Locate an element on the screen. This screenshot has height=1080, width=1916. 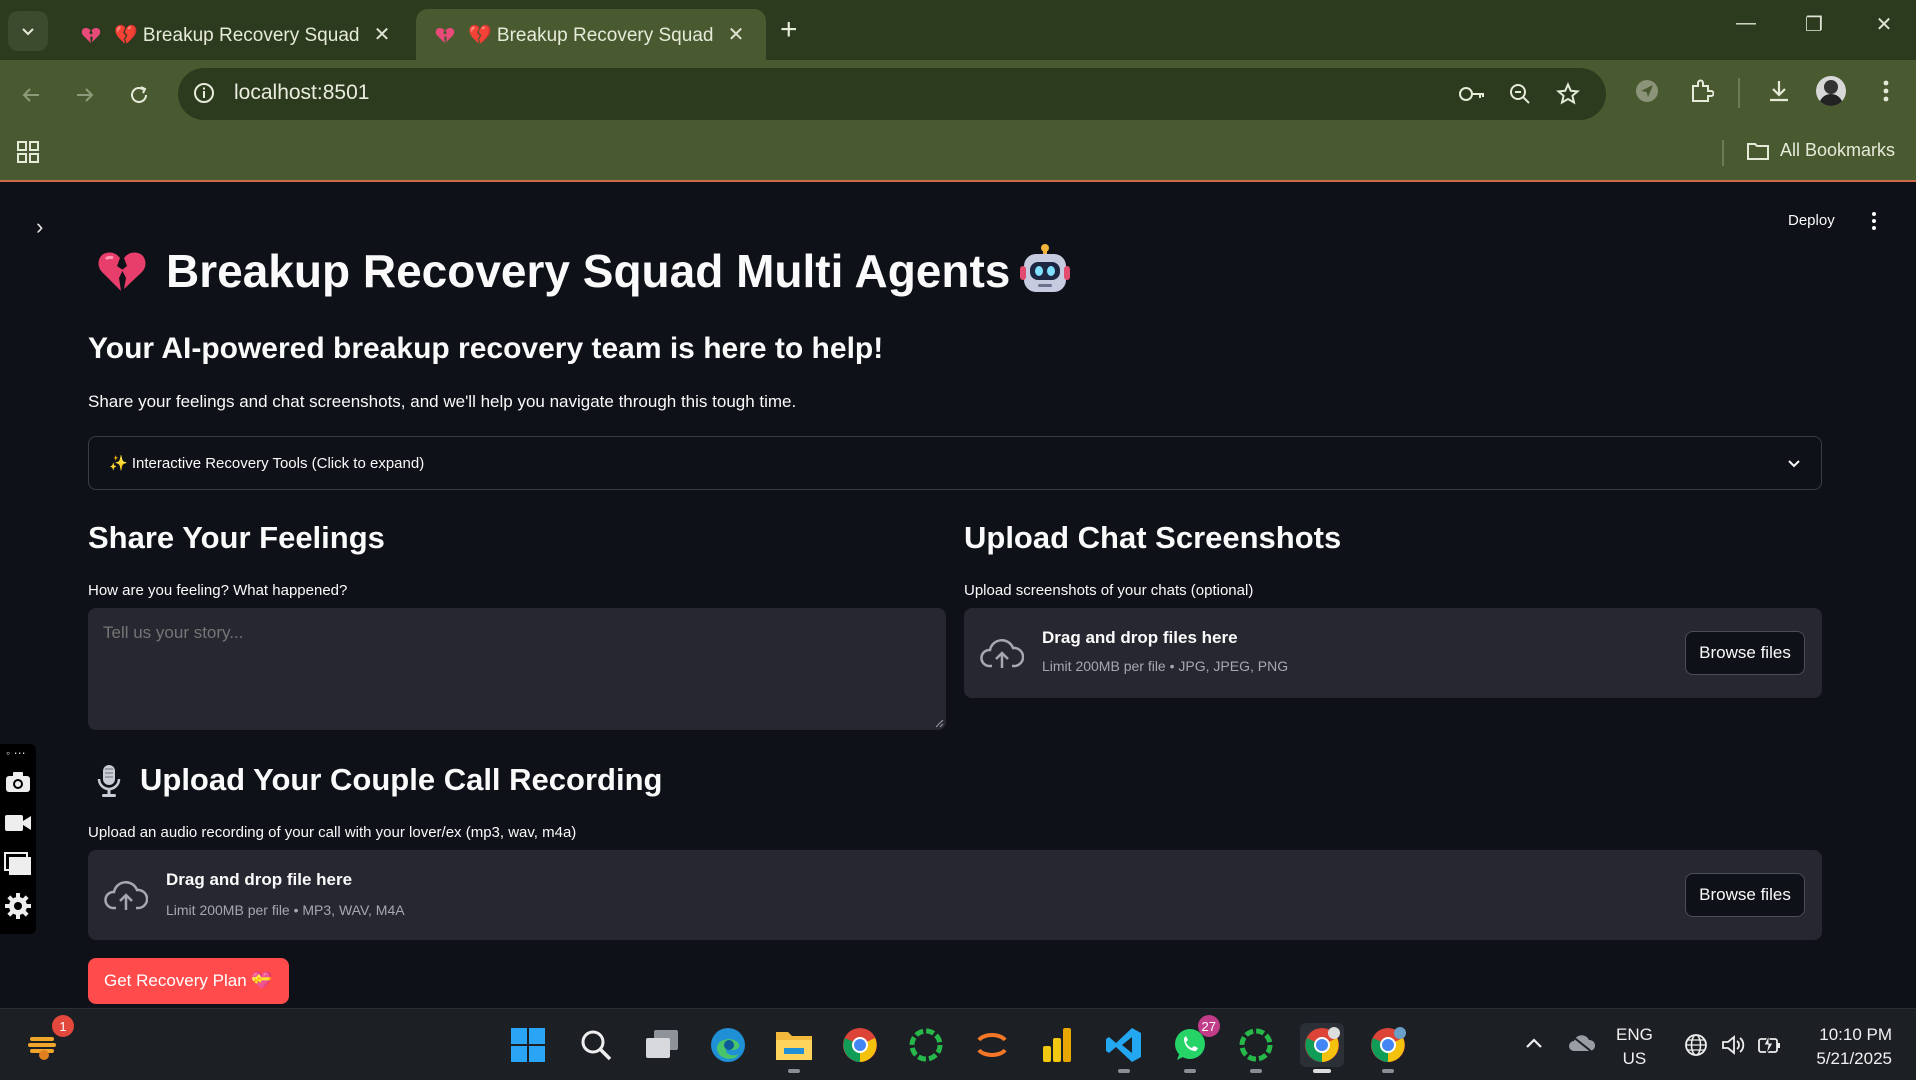
browser-menu-icon is located at coordinates (1886, 91).